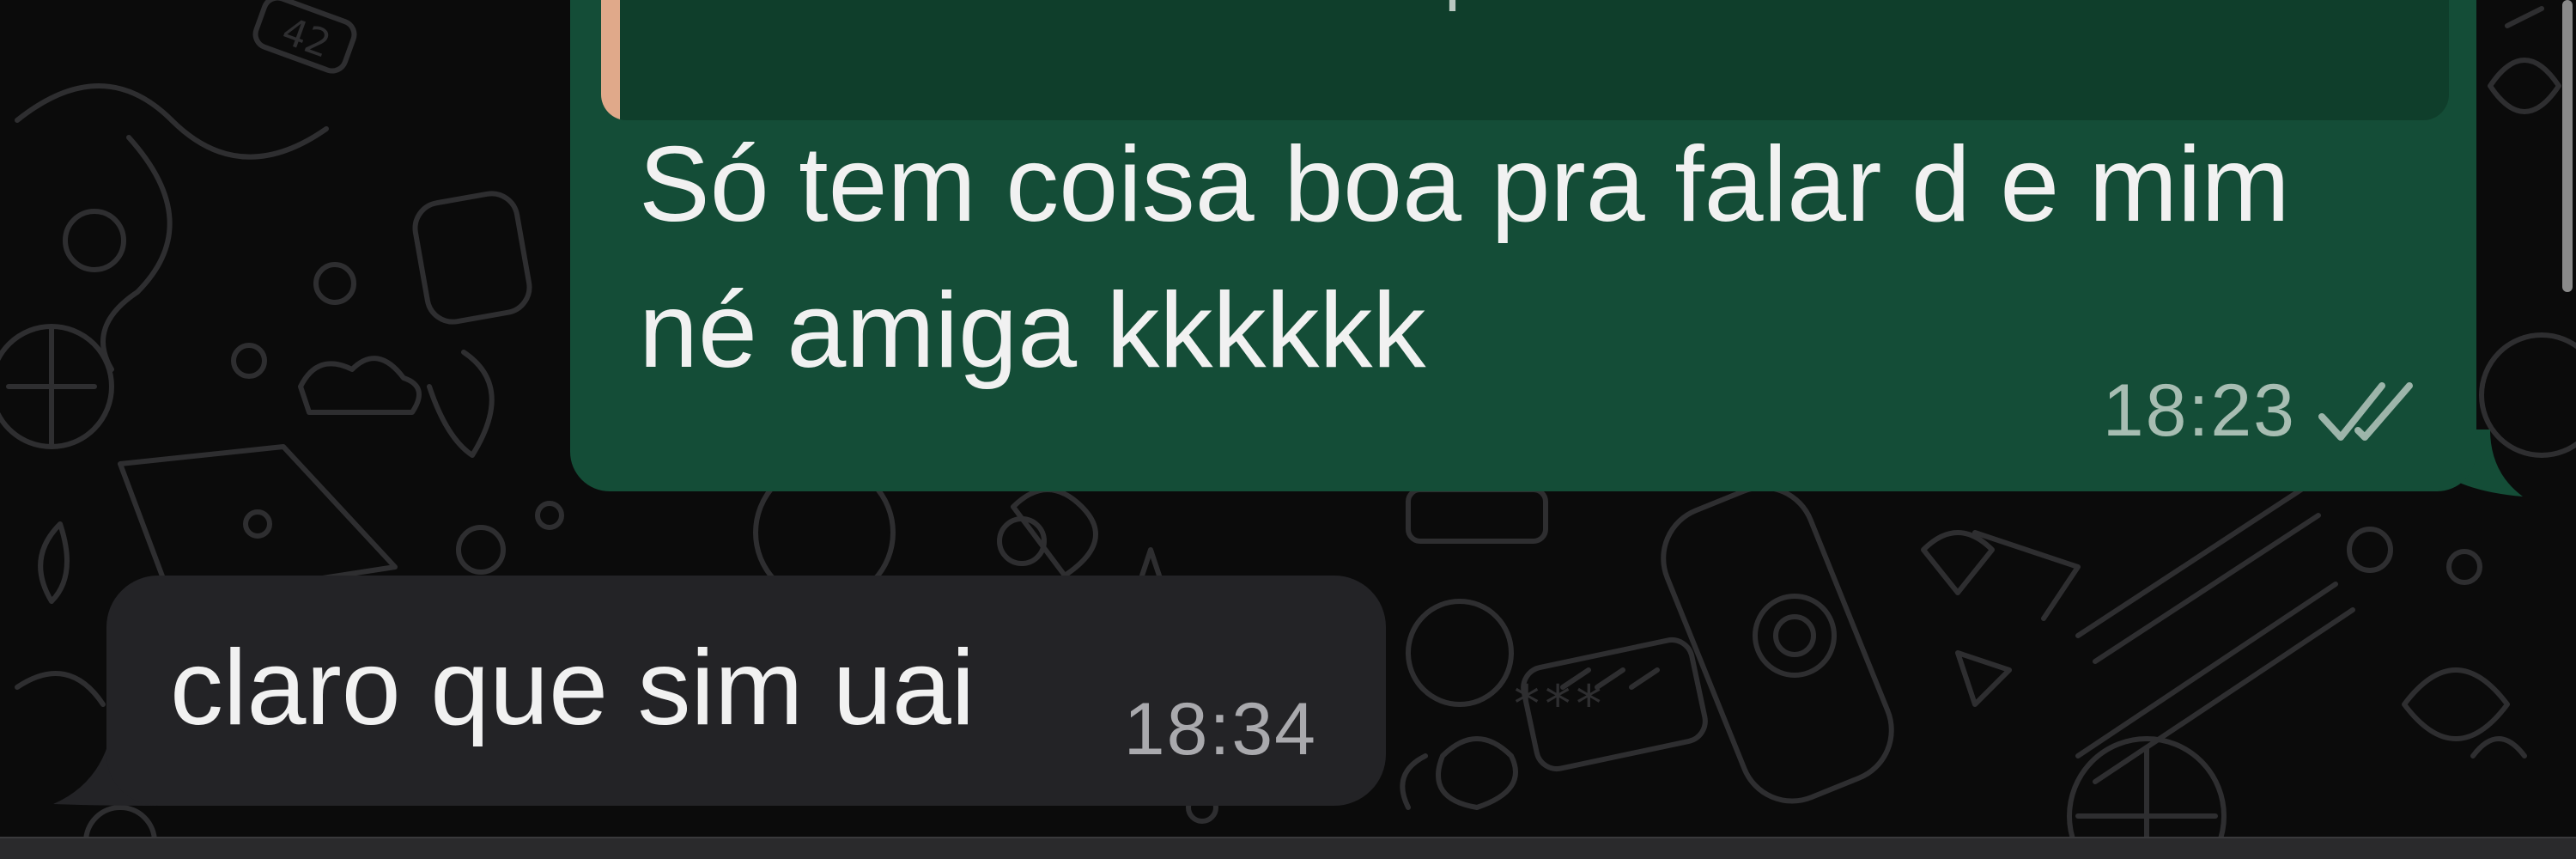 This screenshot has height=859, width=2576. What do you see at coordinates (306, 38) in the screenshot?
I see `svg-text: 42` at bounding box center [306, 38].